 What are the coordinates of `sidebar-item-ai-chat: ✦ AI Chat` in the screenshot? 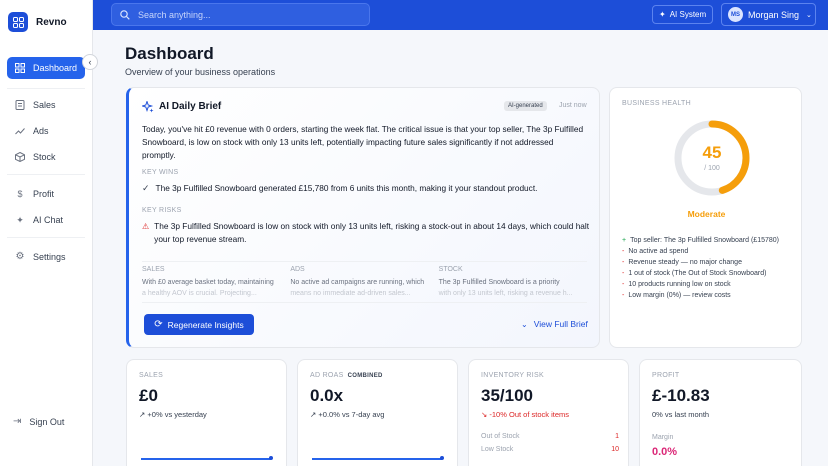 It's located at (46, 220).